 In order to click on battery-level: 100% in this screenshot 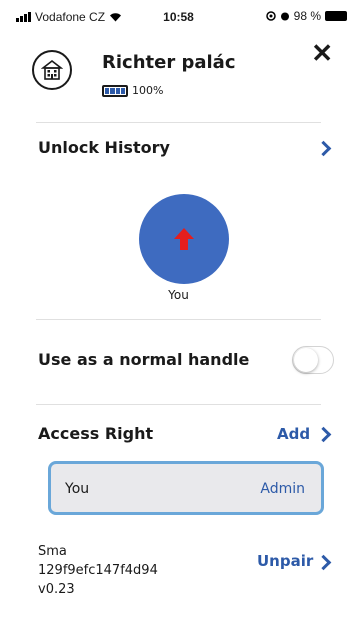, I will do `click(148, 90)`.